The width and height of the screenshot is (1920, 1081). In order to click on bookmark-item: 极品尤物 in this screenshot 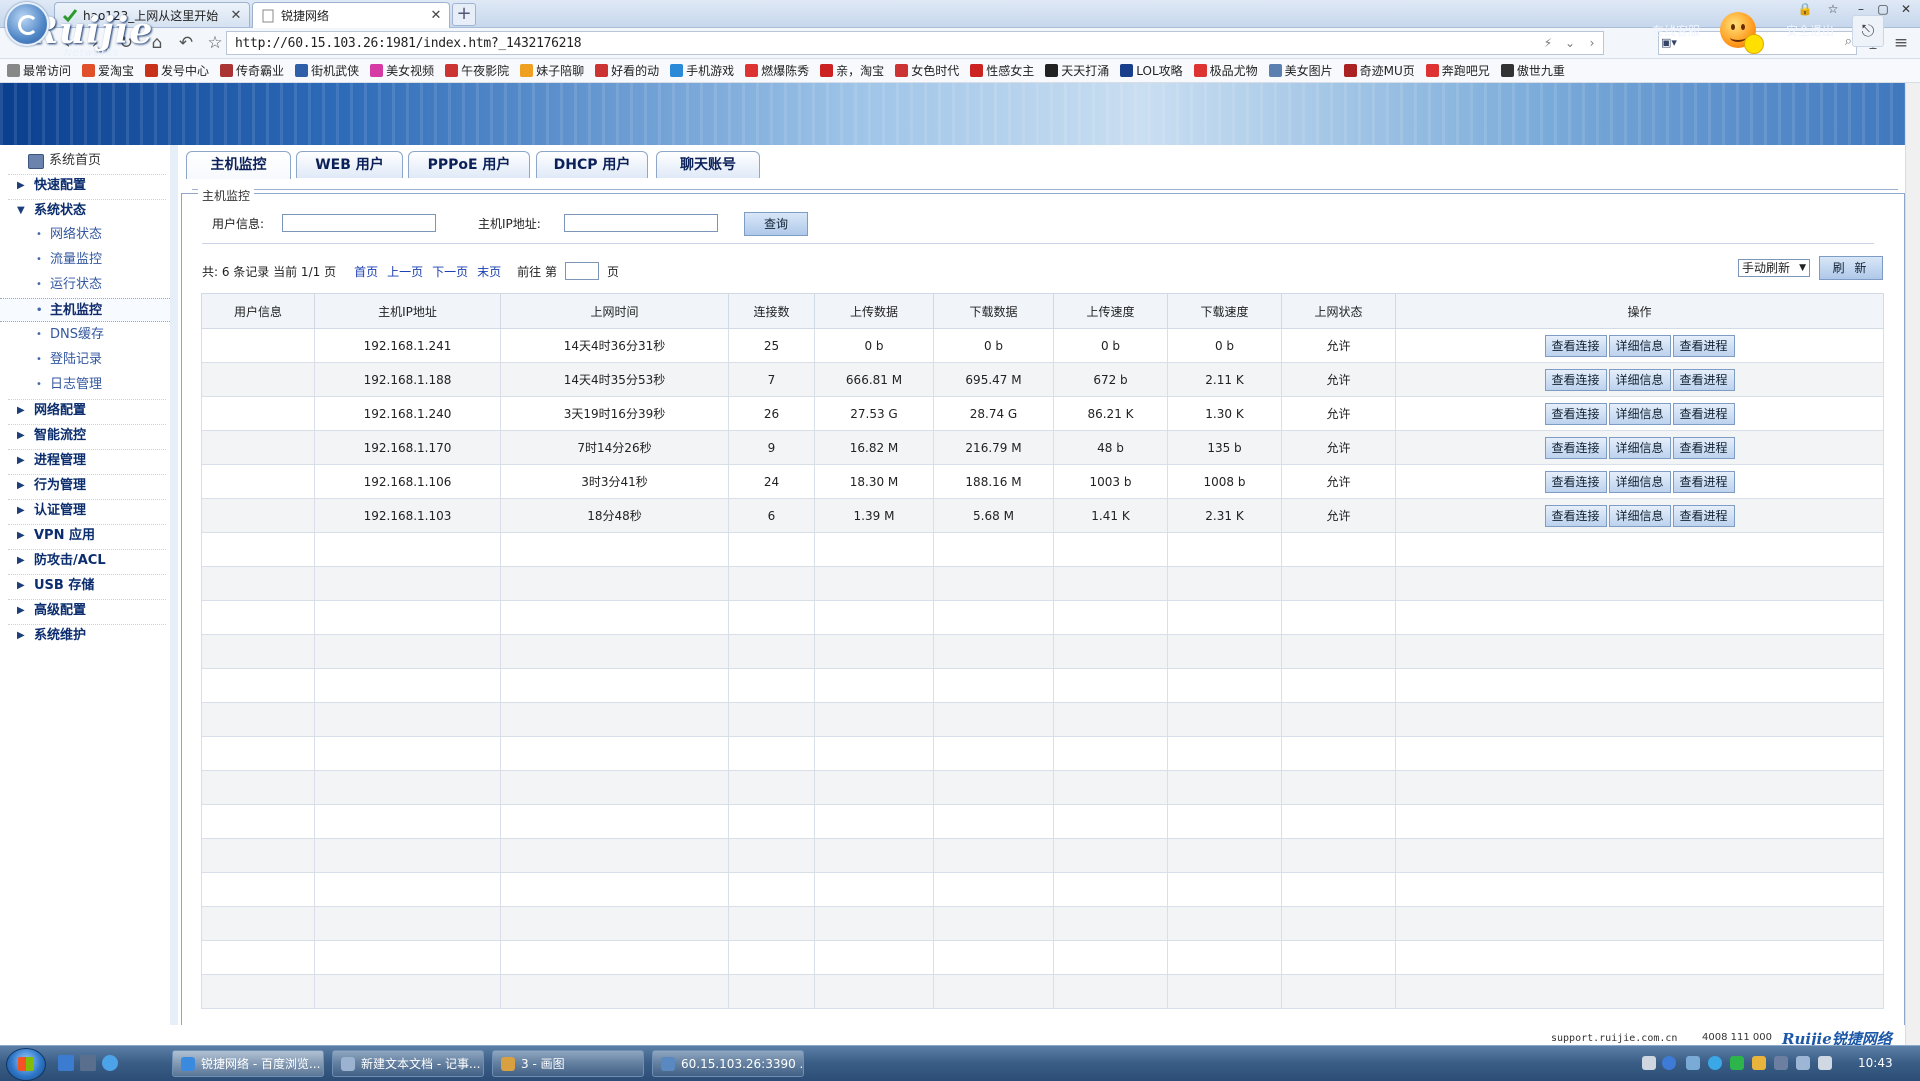, I will do `click(1225, 70)`.